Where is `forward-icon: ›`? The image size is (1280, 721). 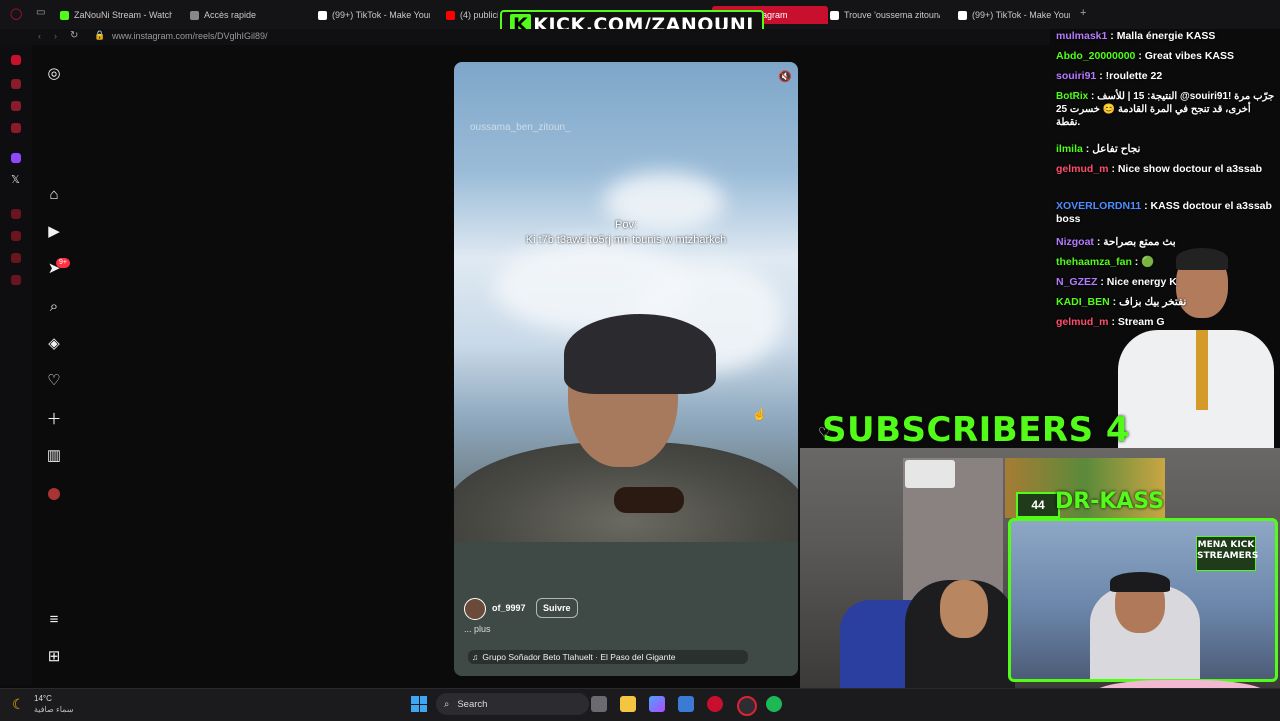
forward-icon: › is located at coordinates (55, 36).